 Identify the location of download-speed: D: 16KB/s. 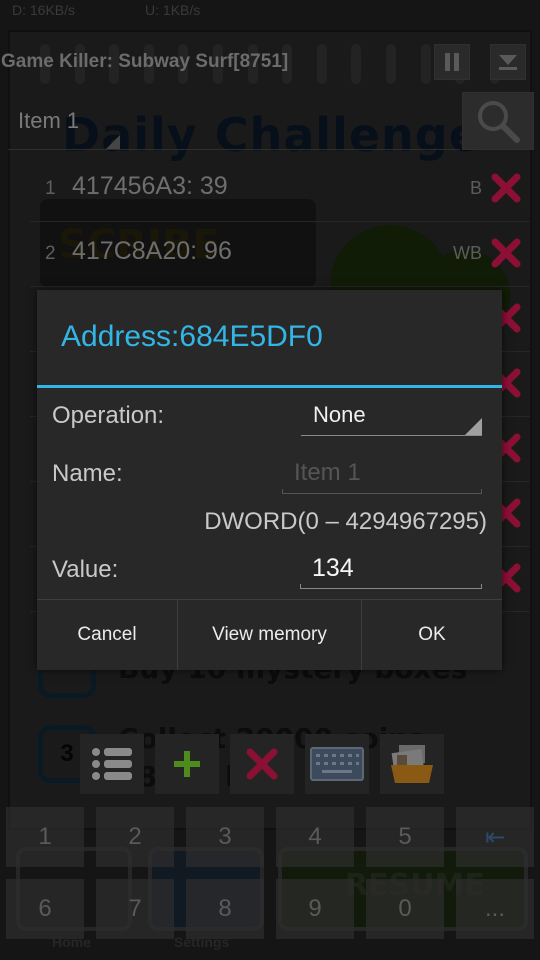
(44, 10).